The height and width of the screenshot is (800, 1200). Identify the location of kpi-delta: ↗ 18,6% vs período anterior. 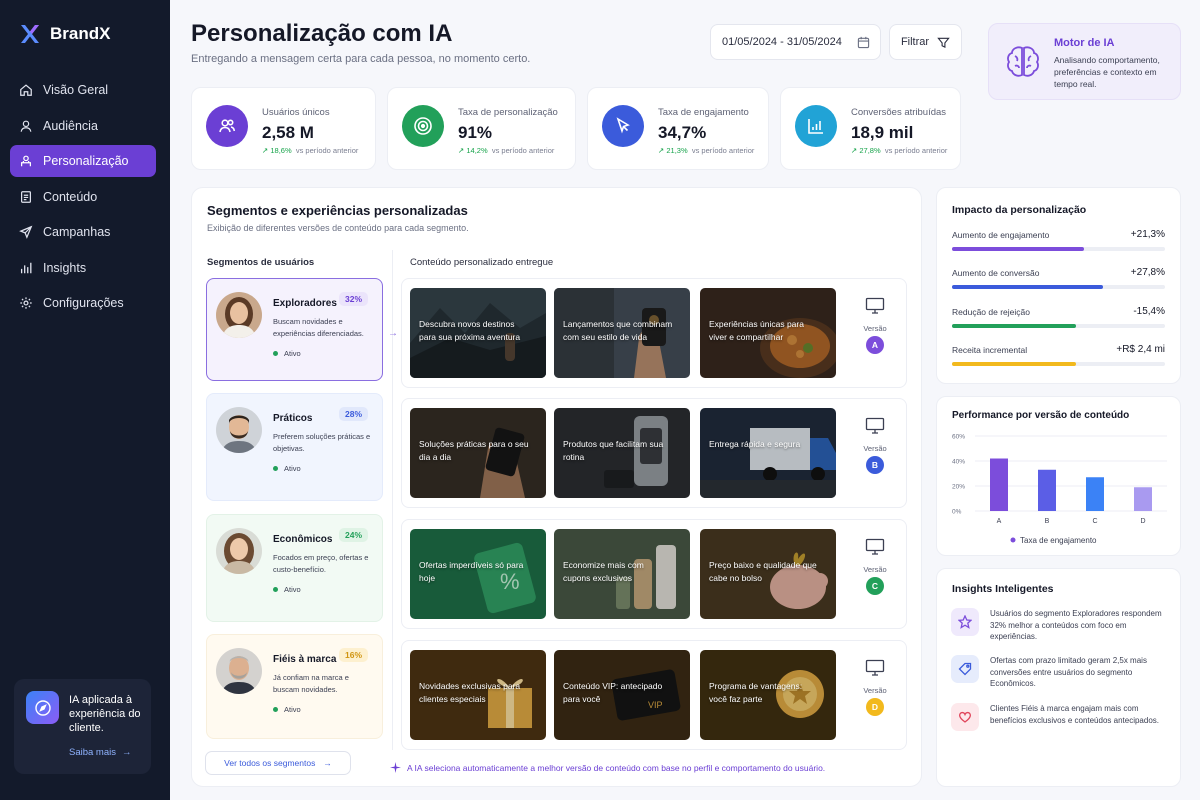
(310, 150).